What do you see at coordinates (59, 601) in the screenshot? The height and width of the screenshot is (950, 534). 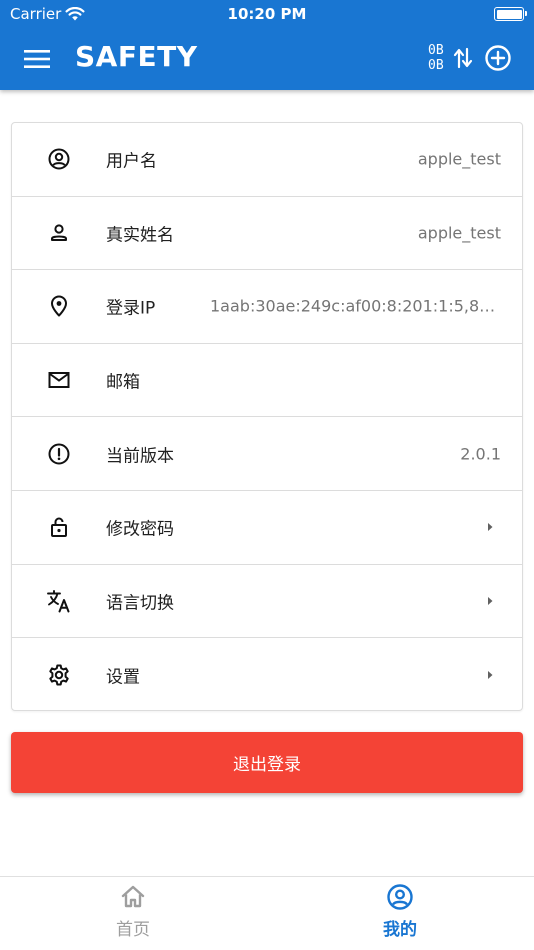 I see `translate-icon` at bounding box center [59, 601].